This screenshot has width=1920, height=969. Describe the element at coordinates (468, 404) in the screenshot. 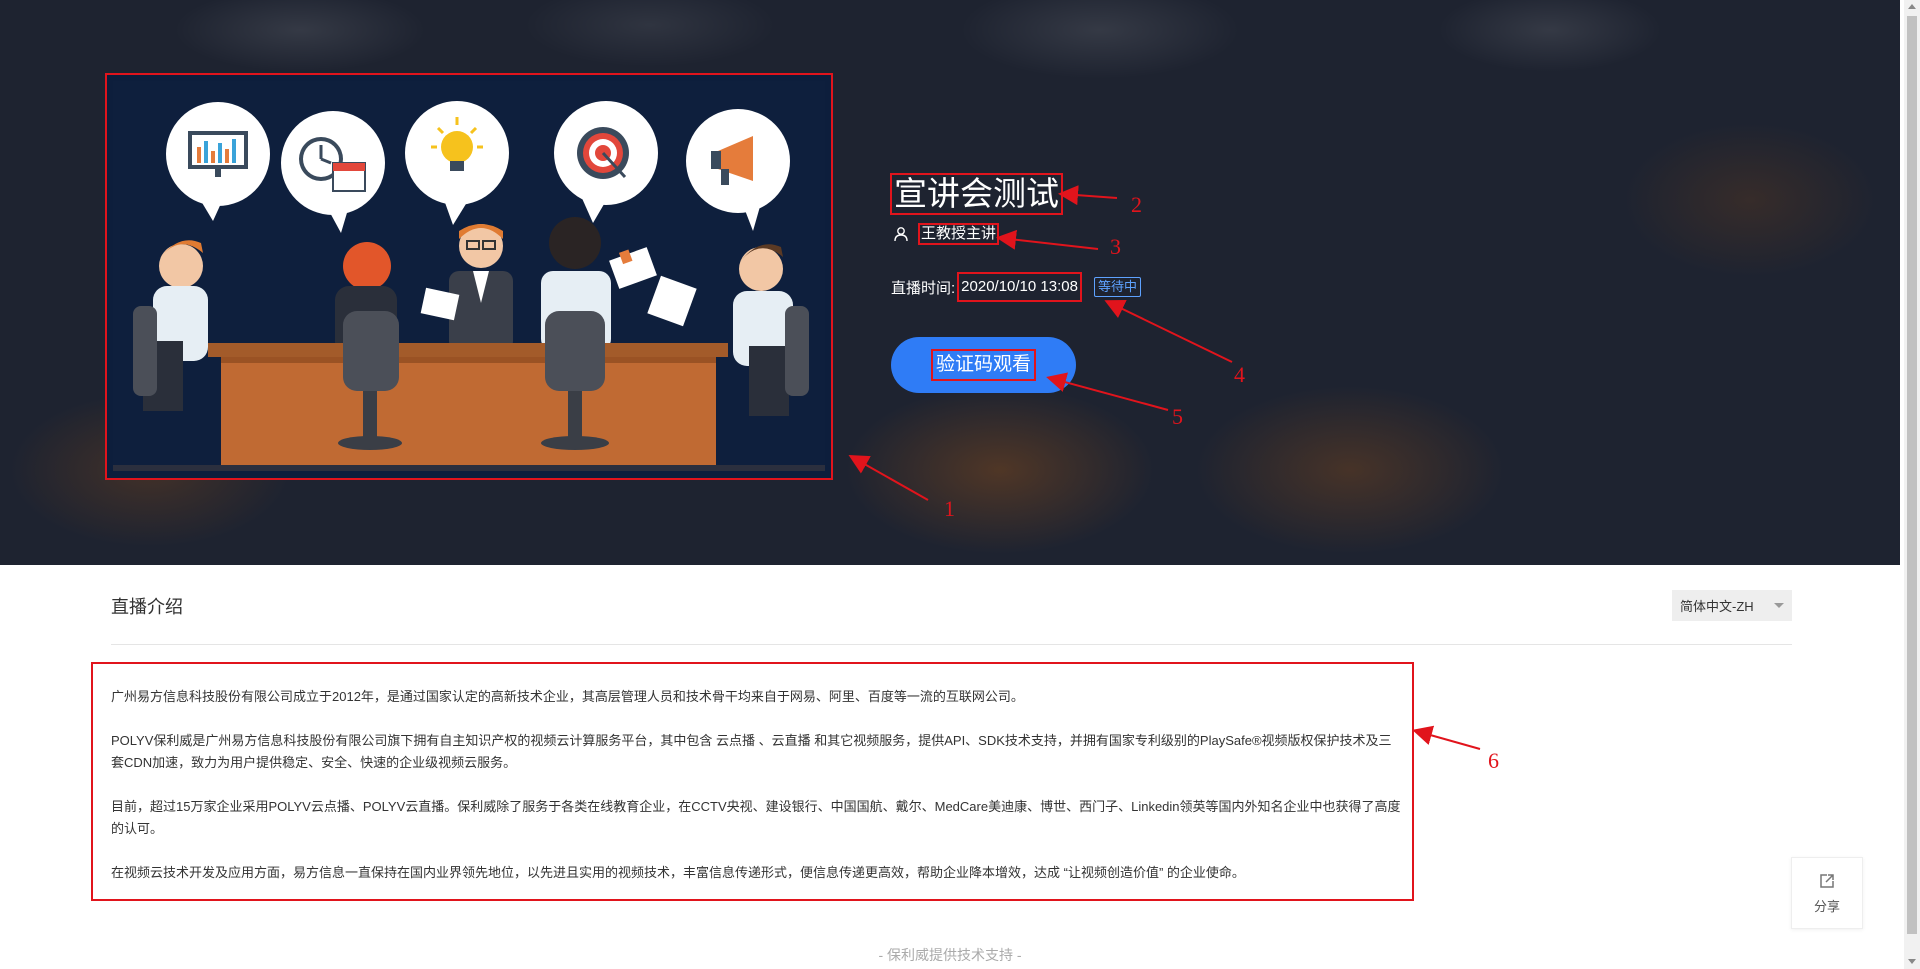

I see `table` at that location.